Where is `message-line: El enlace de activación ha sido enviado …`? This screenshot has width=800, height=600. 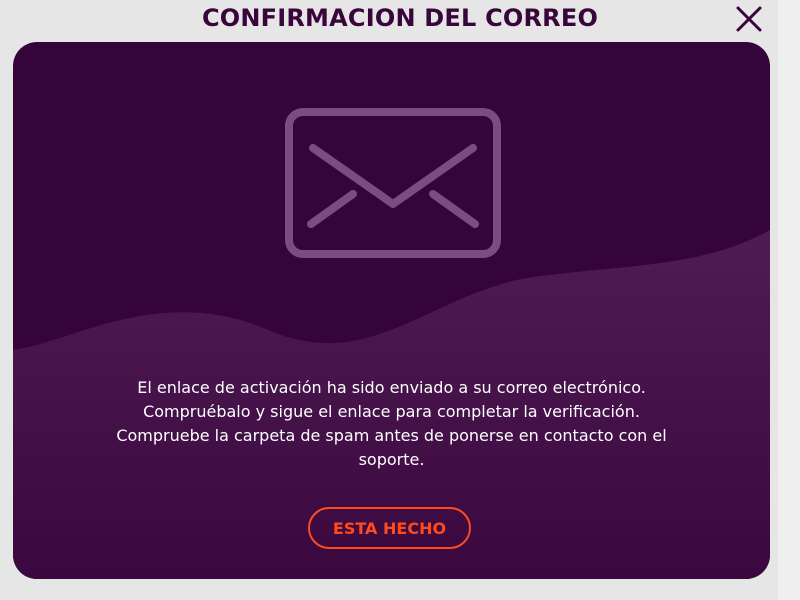 message-line: El enlace de activación ha sido enviado … is located at coordinates (391, 387).